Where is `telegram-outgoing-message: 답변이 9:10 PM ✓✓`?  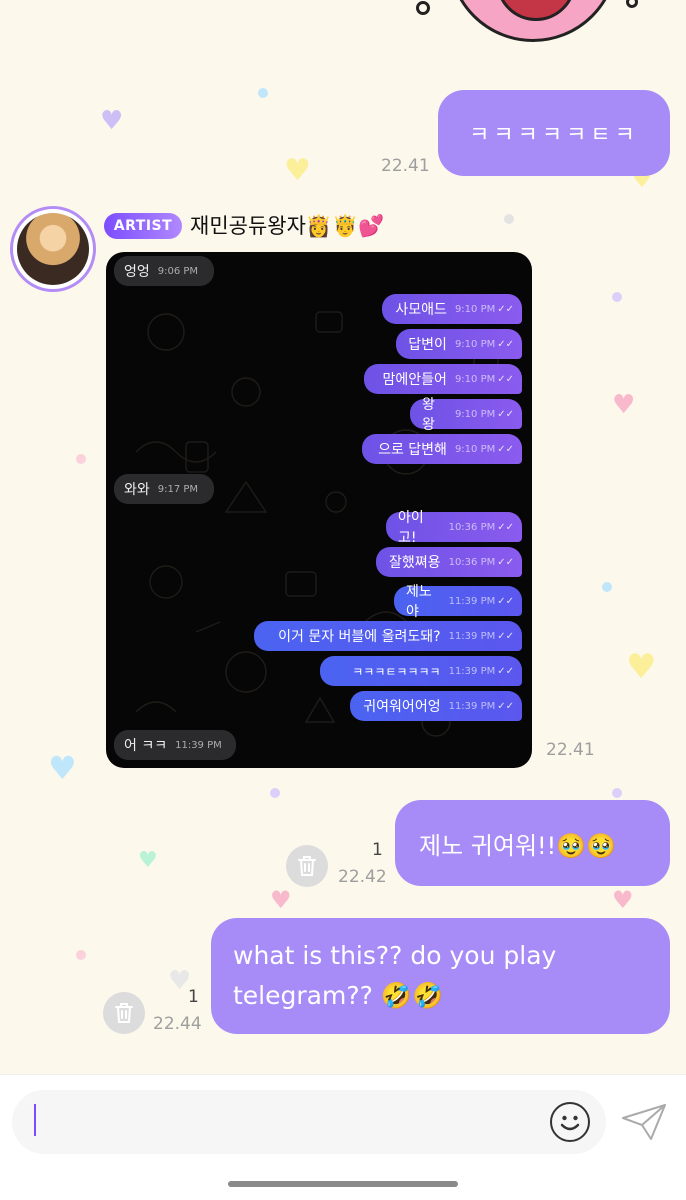 telegram-outgoing-message: 답변이 9:10 PM ✓✓ is located at coordinates (459, 344).